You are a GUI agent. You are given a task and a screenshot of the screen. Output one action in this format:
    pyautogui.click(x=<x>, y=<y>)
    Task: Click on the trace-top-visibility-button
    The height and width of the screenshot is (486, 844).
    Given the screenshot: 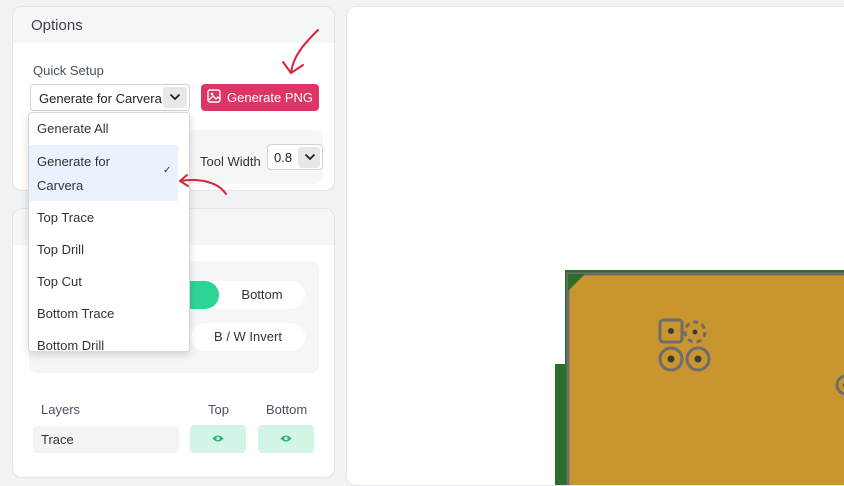 What is the action you would take?
    pyautogui.click(x=218, y=439)
    